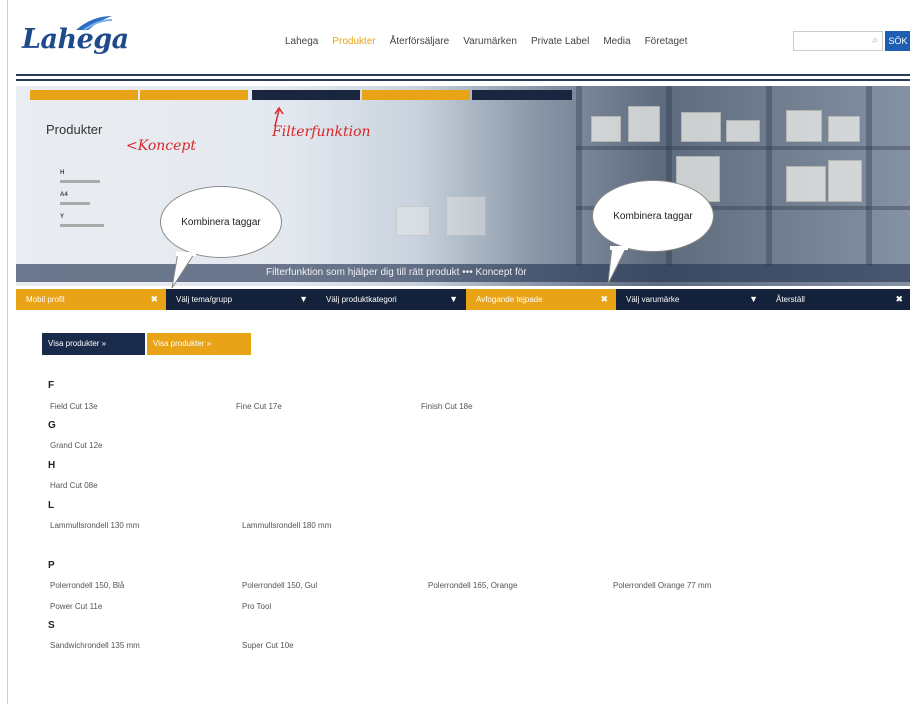  What do you see at coordinates (91, 299) in the screenshot?
I see `filter-mobil-profil: Mobil profil ✖` at bounding box center [91, 299].